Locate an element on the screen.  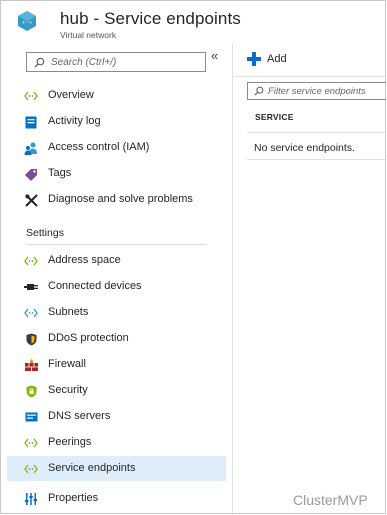
menu-item-label: Properties is located at coordinates (73, 498).